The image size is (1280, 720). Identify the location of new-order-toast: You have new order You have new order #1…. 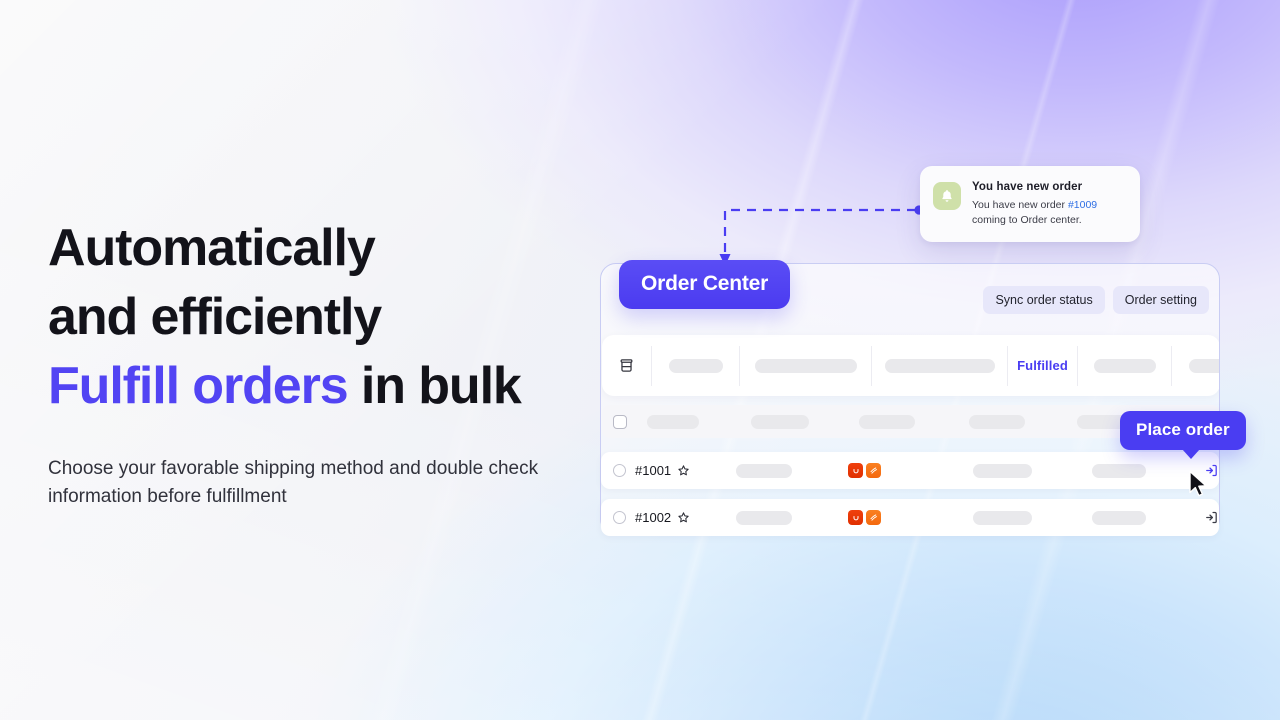
(1030, 204).